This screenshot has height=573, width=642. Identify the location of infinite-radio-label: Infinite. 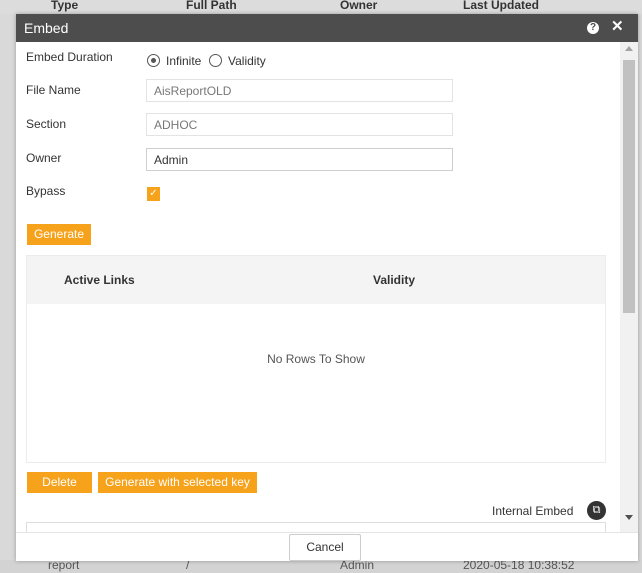
(183, 61).